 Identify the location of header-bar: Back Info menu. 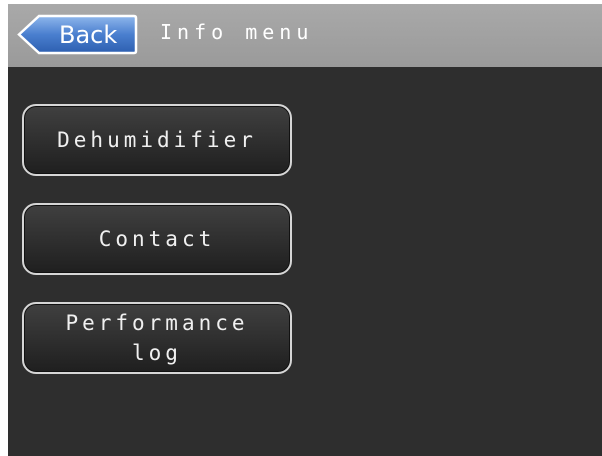
(305, 35).